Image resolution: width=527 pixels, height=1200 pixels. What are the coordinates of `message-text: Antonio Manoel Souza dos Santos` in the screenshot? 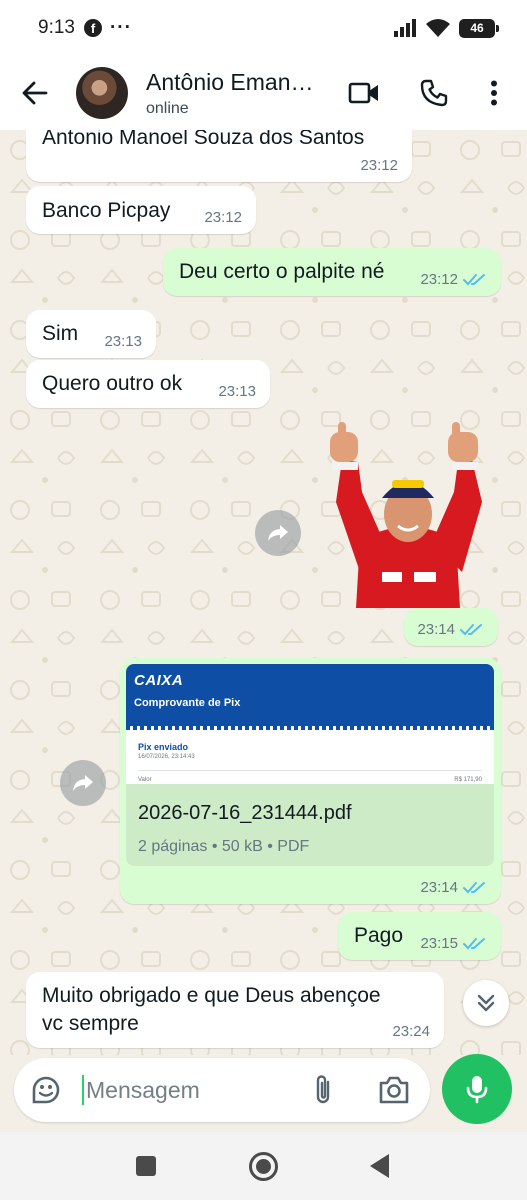 It's located at (203, 139).